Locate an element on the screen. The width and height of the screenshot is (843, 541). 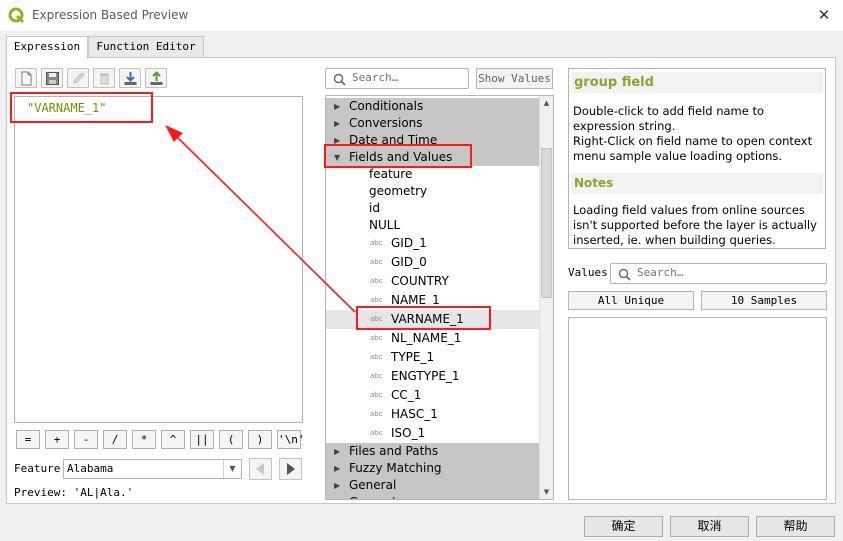
values-label: Values is located at coordinates (588, 272).